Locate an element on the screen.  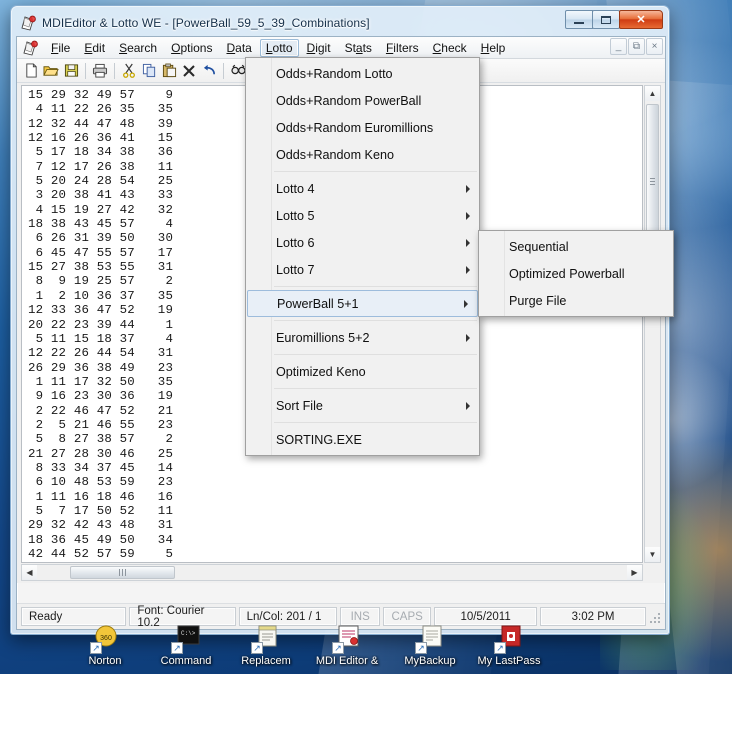
menu-edit: Edit is located at coordinates (94, 48).